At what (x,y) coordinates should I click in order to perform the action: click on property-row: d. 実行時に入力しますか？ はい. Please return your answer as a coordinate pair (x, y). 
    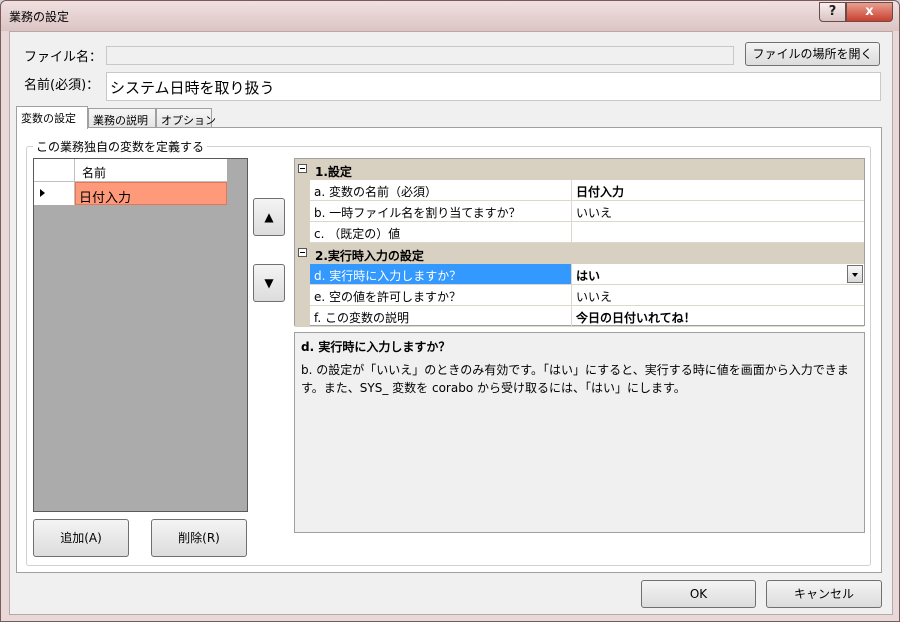
    Looking at the image, I should click on (579, 274).